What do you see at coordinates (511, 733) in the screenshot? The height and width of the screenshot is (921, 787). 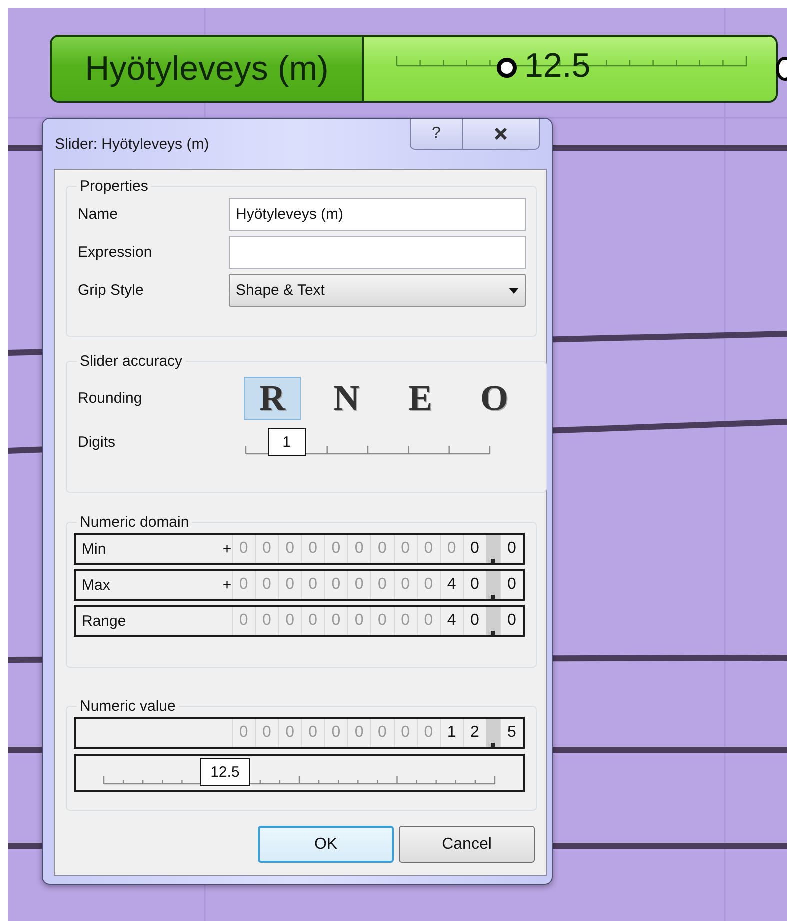 I see `digit: 5` at bounding box center [511, 733].